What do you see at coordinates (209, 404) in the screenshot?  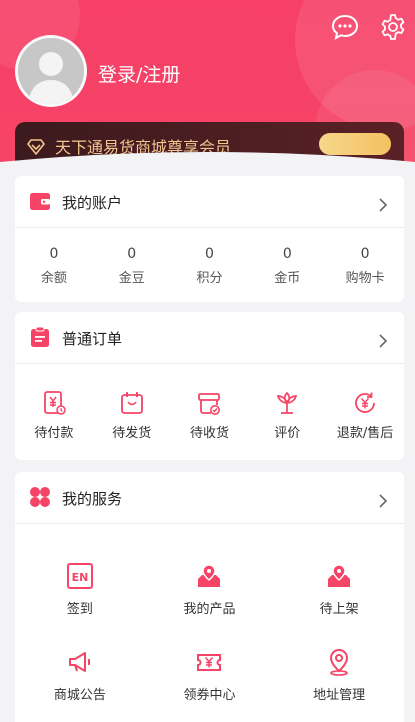 I see `box-check-icon` at bounding box center [209, 404].